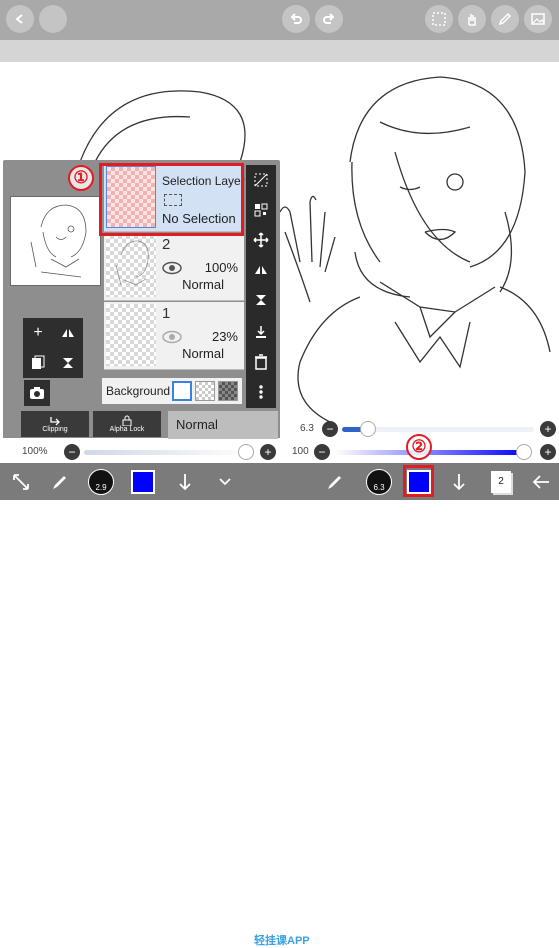 This screenshot has height=948, width=559. What do you see at coordinates (228, 391) in the screenshot?
I see `background-dark-swatch` at bounding box center [228, 391].